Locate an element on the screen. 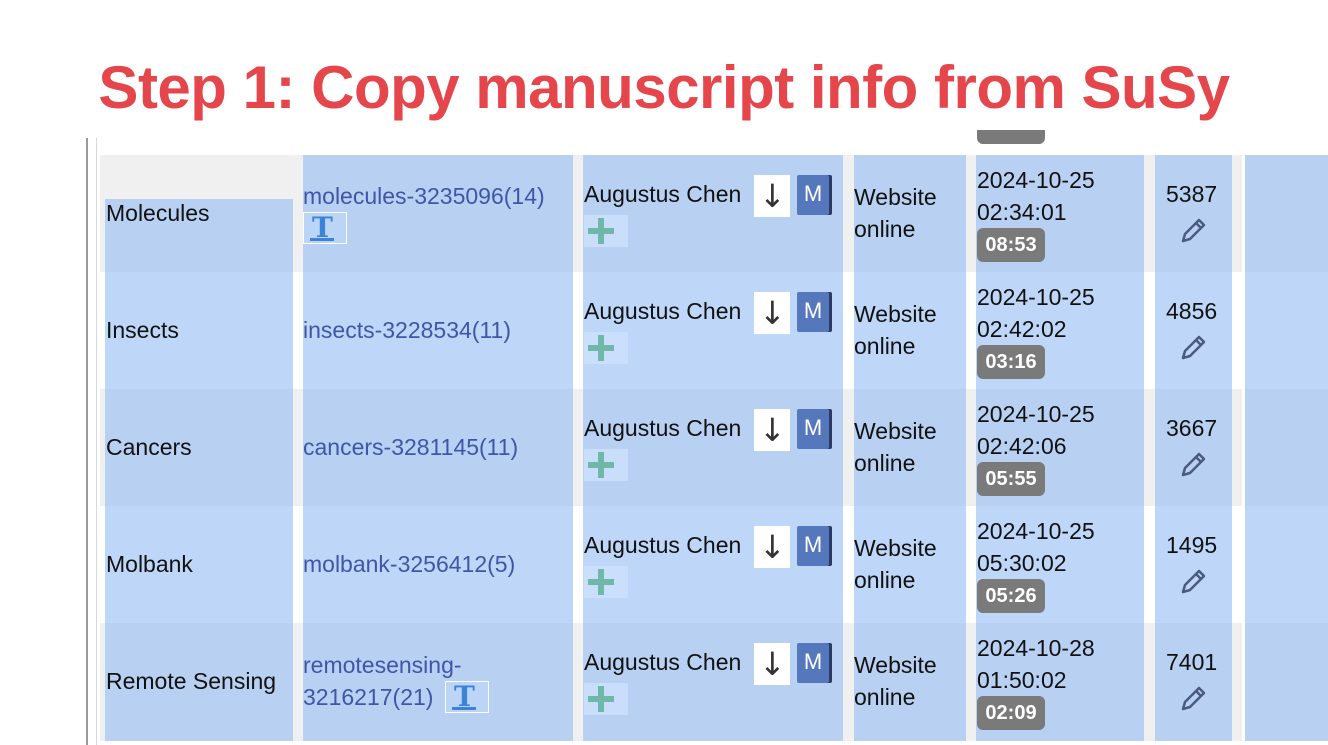 Image resolution: width=1328 pixels, height=745 pixels. journal-name: Cancers is located at coordinates (149, 447).